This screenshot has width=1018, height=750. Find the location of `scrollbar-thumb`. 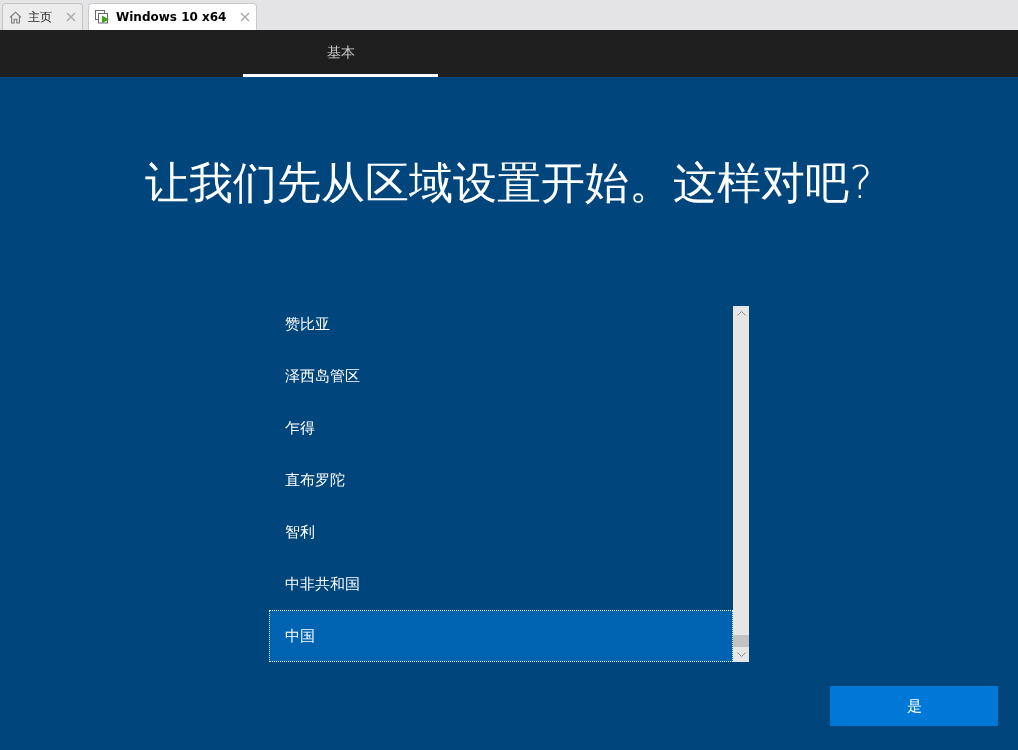

scrollbar-thumb is located at coordinates (741, 641).